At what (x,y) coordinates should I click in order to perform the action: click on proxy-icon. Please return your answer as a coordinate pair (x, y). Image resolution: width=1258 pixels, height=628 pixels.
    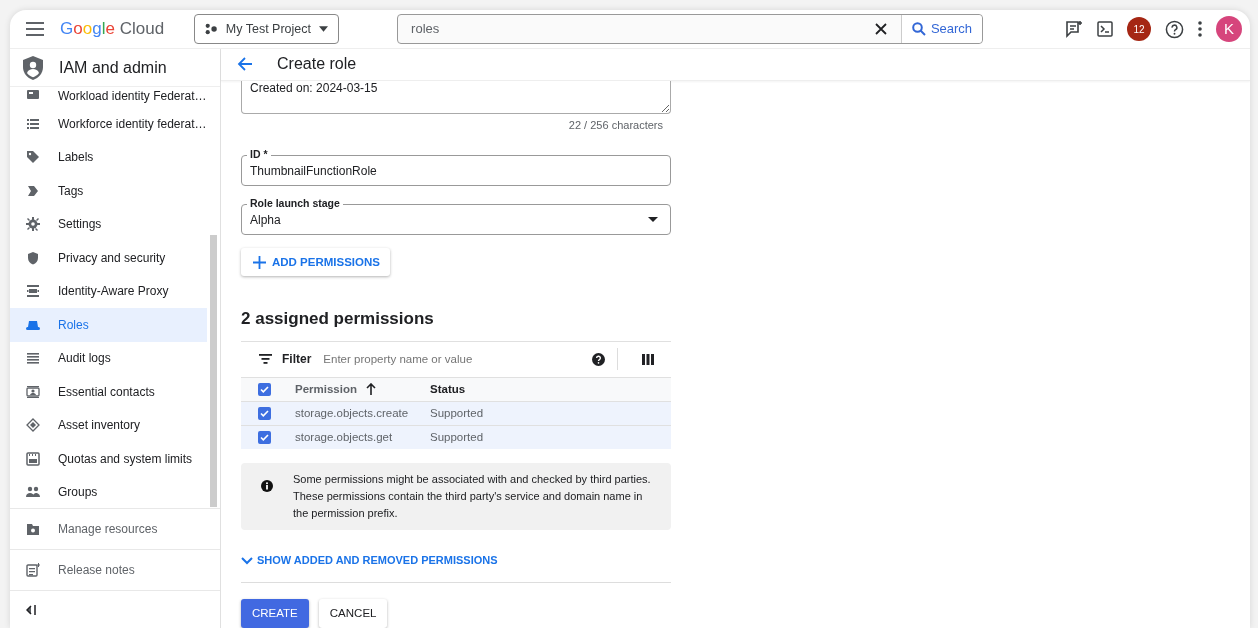
    Looking at the image, I should click on (33, 291).